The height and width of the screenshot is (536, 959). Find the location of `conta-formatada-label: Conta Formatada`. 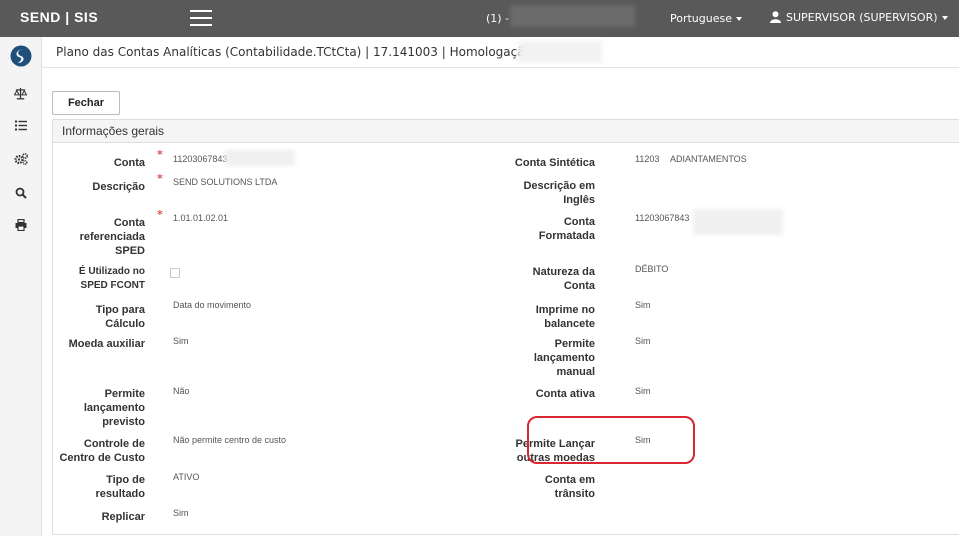

conta-formatada-label: Conta Formatada is located at coordinates (566, 229).